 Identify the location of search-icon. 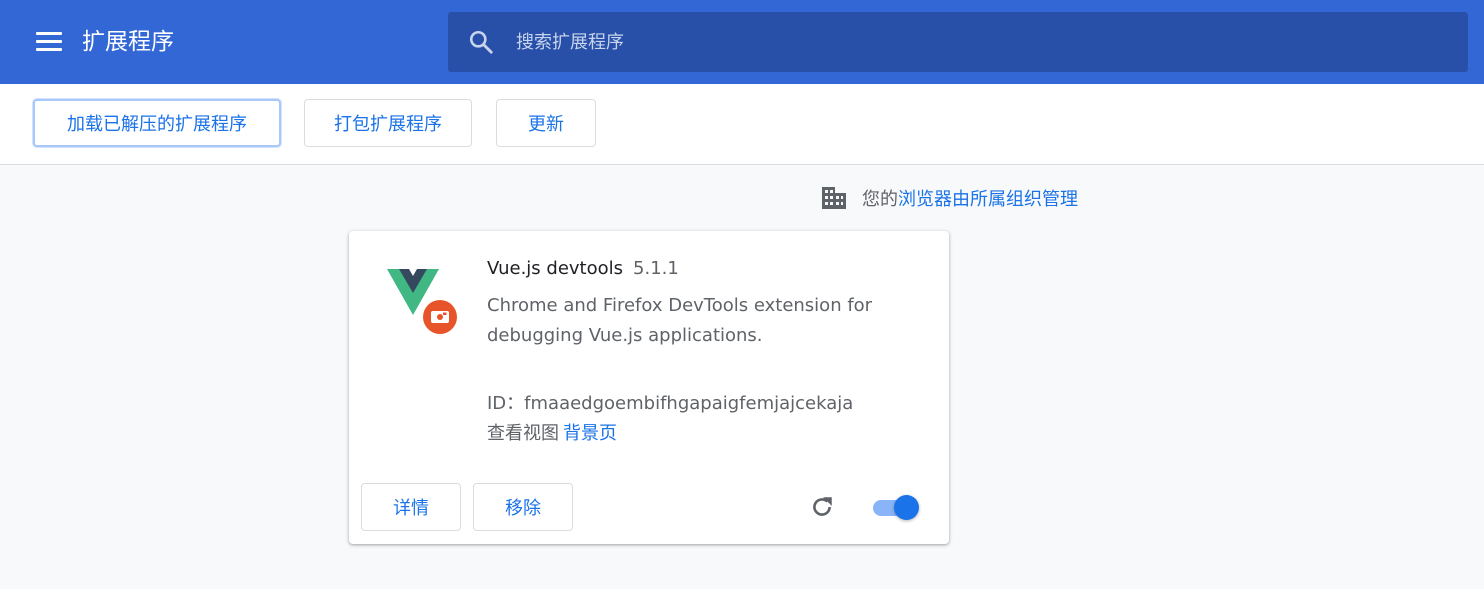
(481, 42).